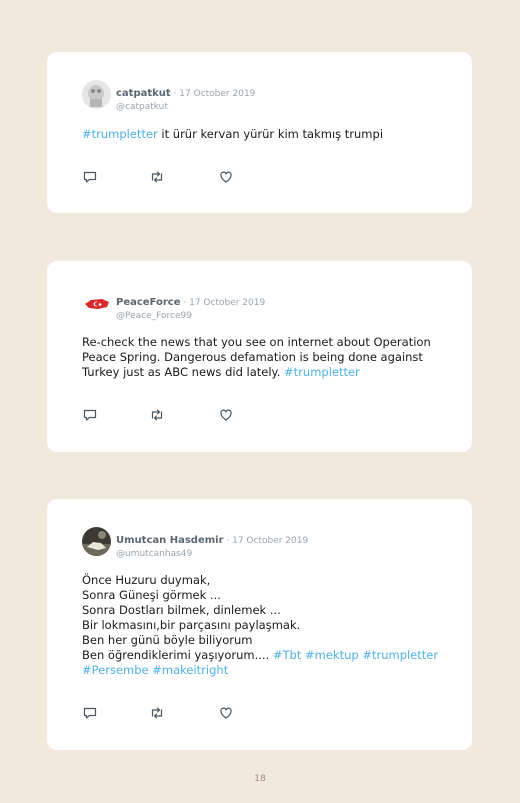 The image size is (520, 803). I want to click on author-handle: @umutcanhas49, so click(212, 554).